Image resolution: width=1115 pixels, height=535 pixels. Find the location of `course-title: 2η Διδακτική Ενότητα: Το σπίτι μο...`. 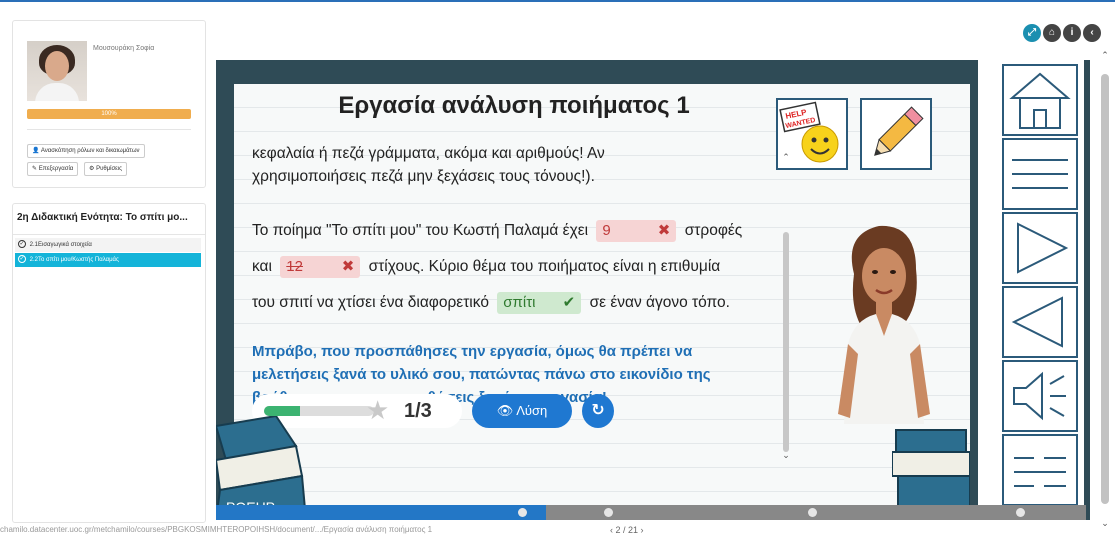

course-title: 2η Διδακτική Ενότητα: Το σπίτι μο... is located at coordinates (102, 217).